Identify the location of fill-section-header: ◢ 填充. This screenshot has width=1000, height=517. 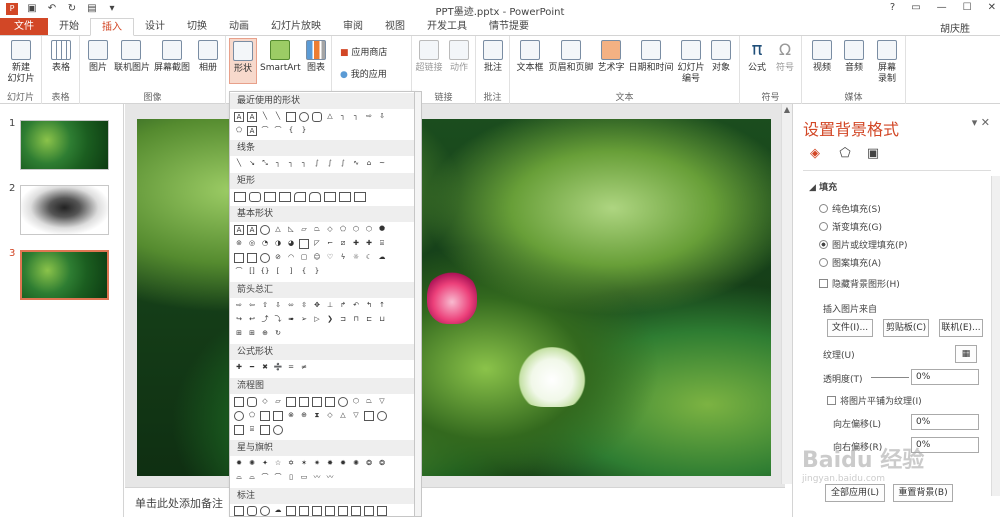
(823, 186).